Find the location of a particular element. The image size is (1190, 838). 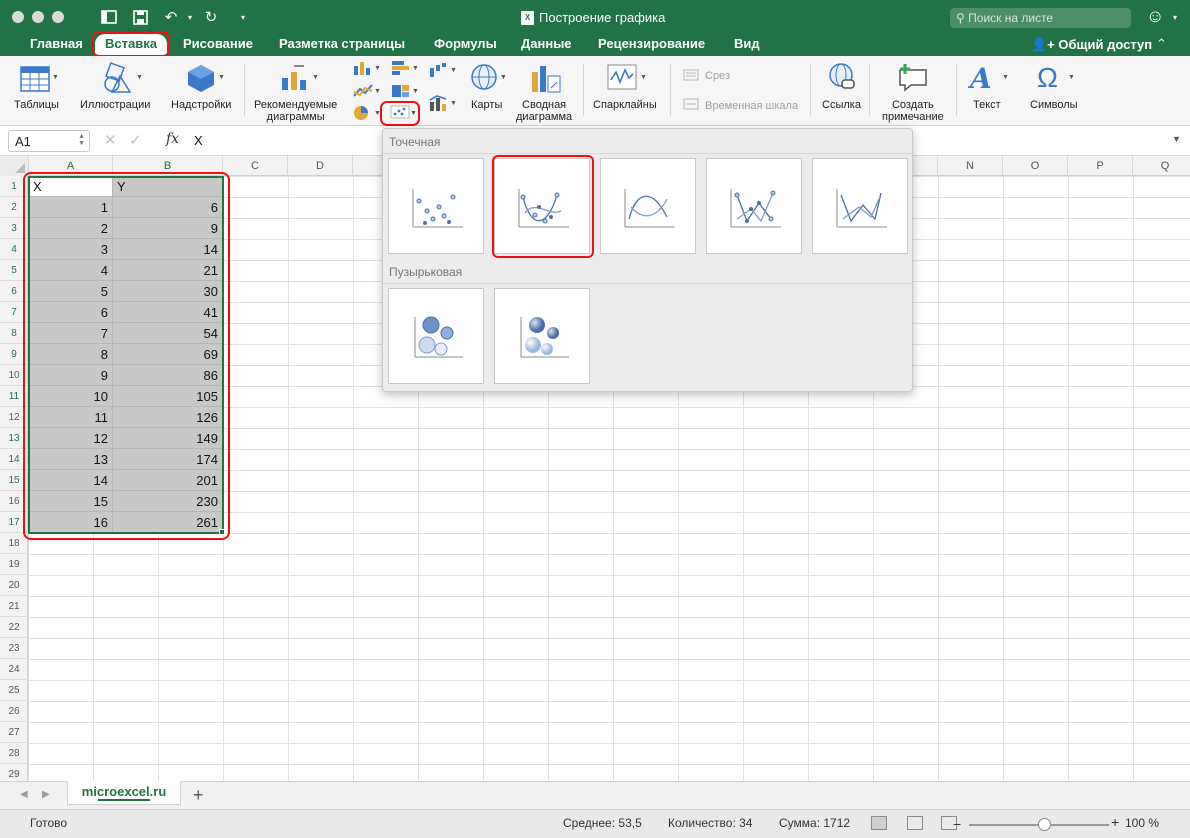

text-caret-icon: ▼ is located at coordinates (1005, 77).